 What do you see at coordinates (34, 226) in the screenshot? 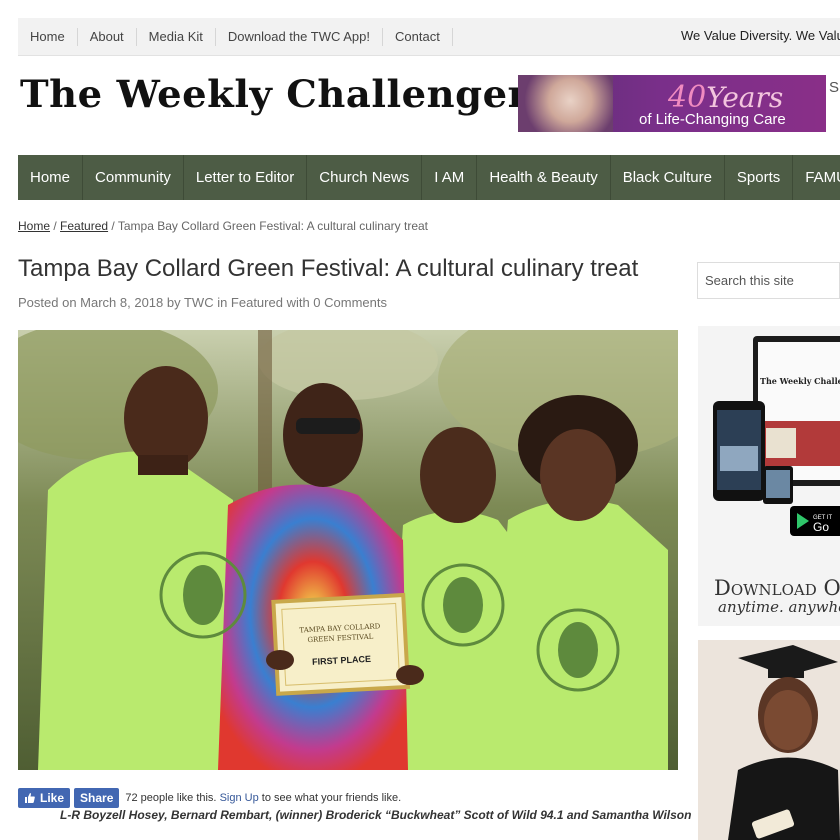
I see `breadcrumb-home: Home` at bounding box center [34, 226].